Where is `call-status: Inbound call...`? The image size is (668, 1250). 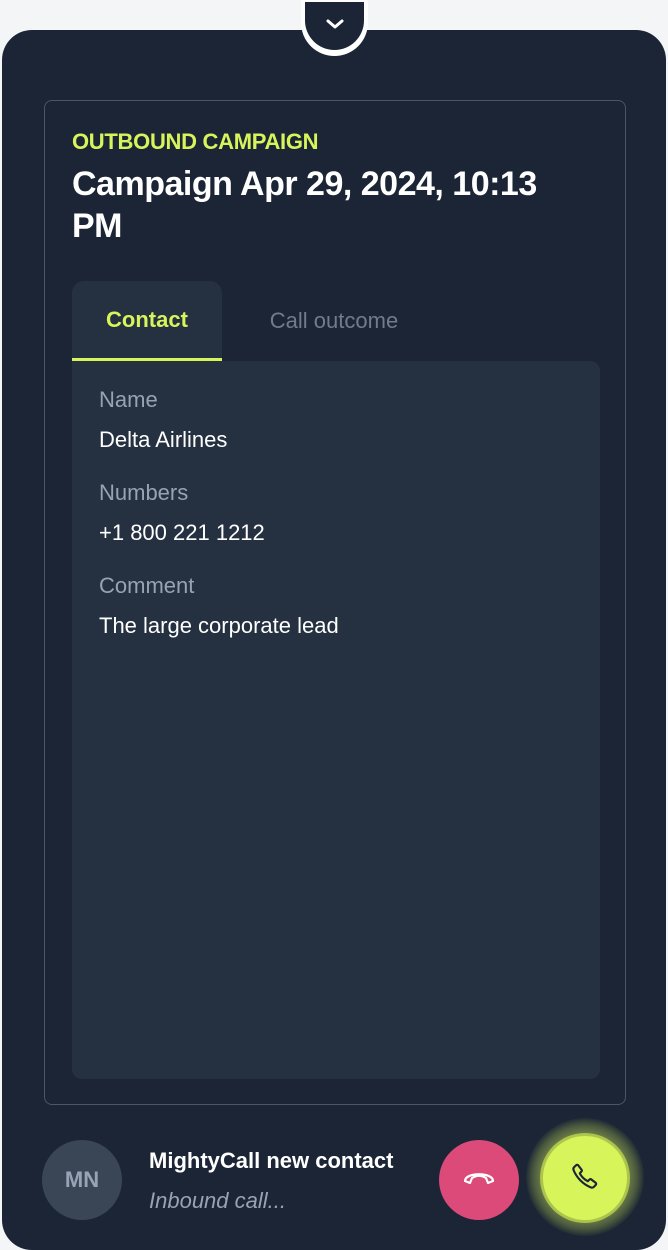 call-status: Inbound call... is located at coordinates (217, 1200).